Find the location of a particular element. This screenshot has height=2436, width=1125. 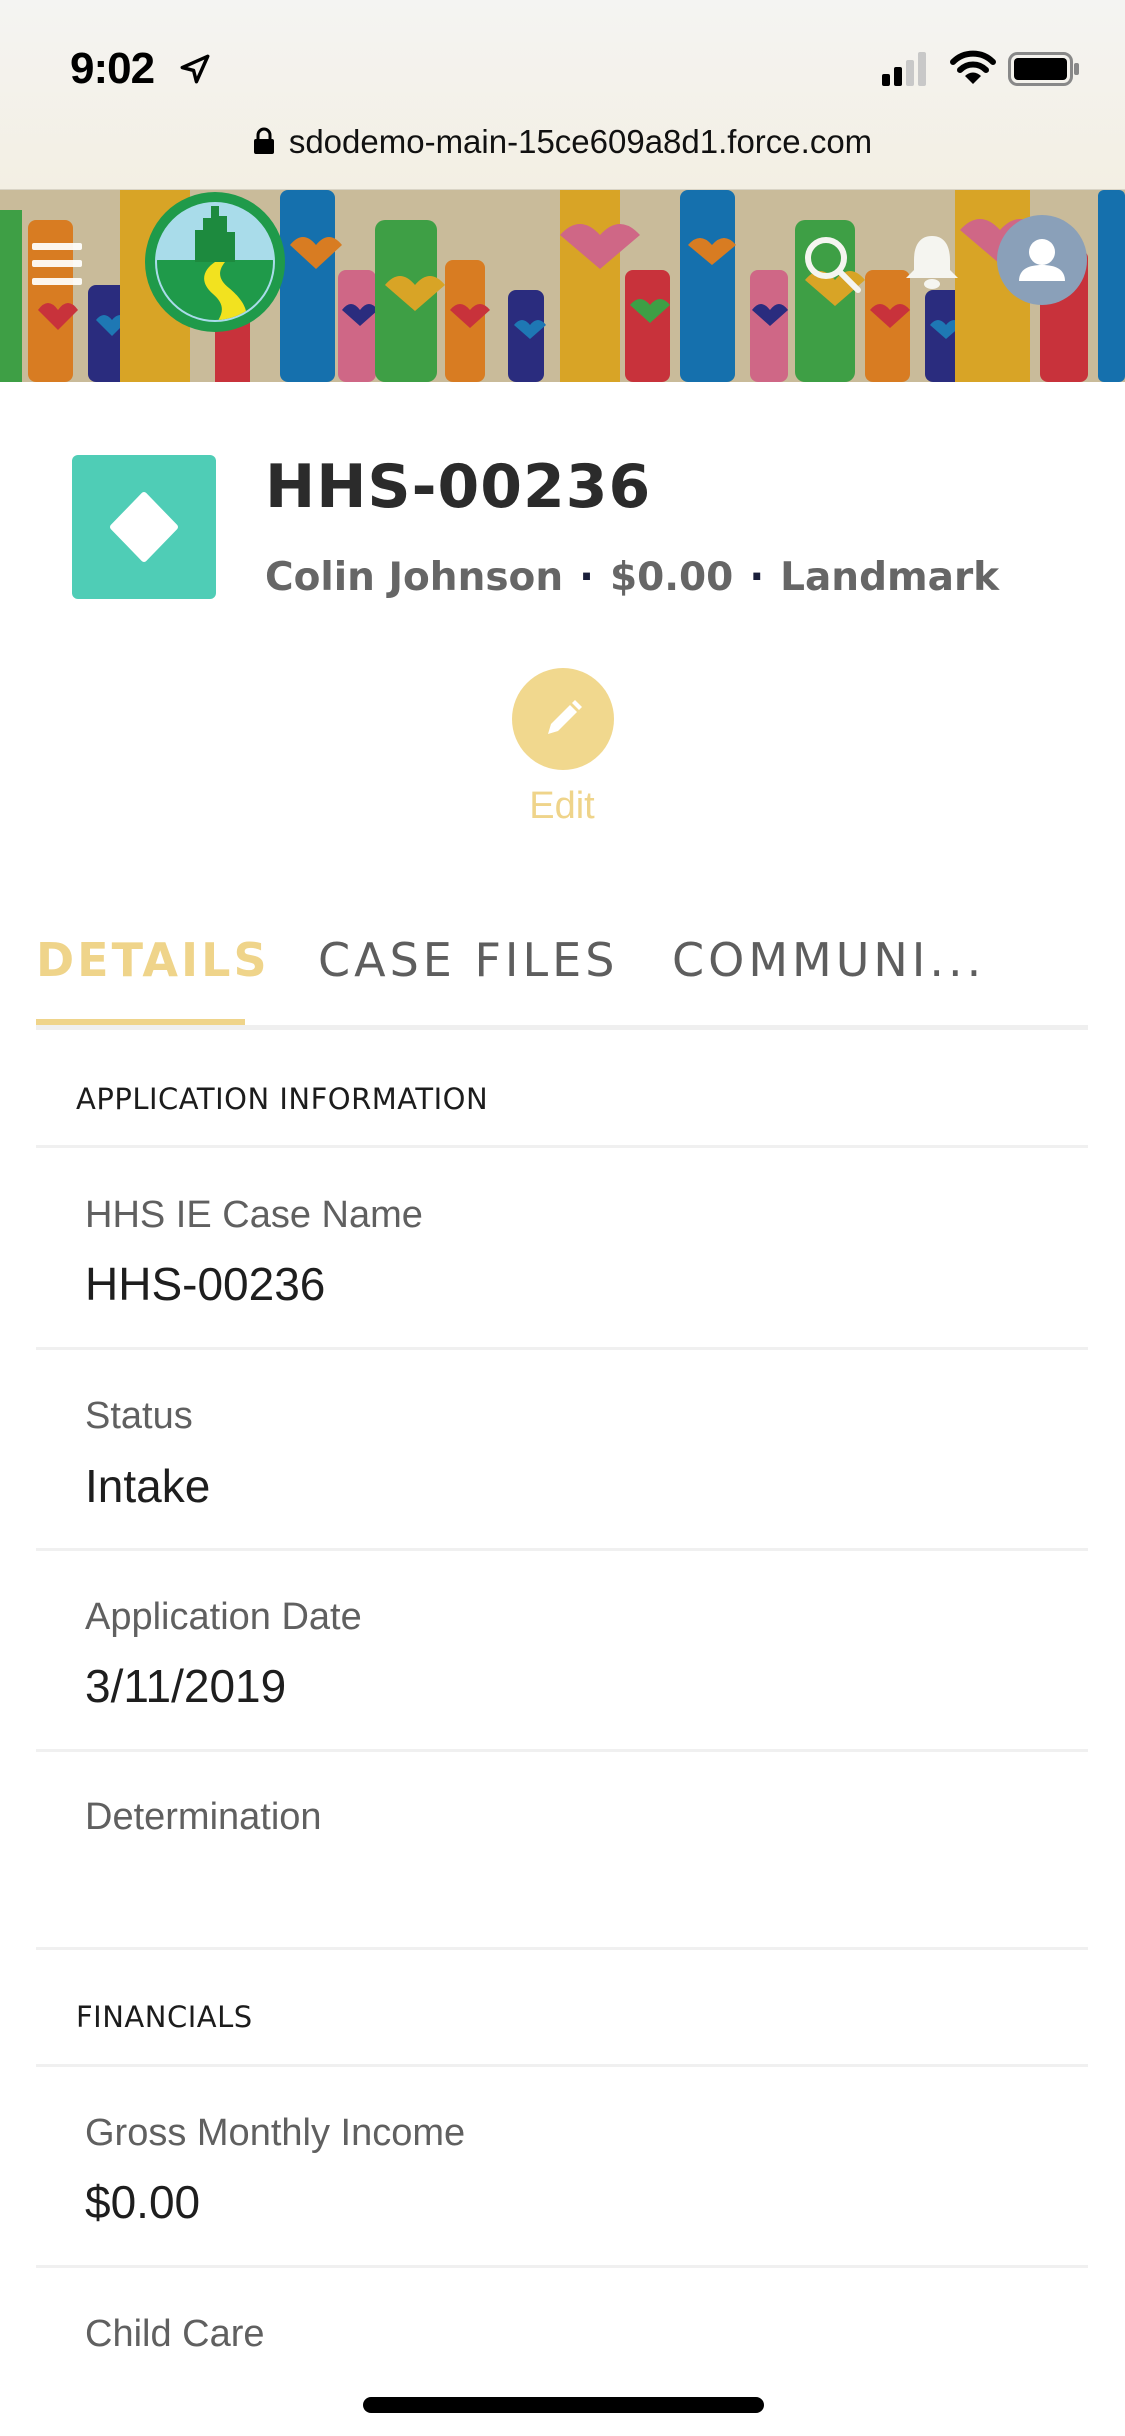

search-icon is located at coordinates (832, 264).